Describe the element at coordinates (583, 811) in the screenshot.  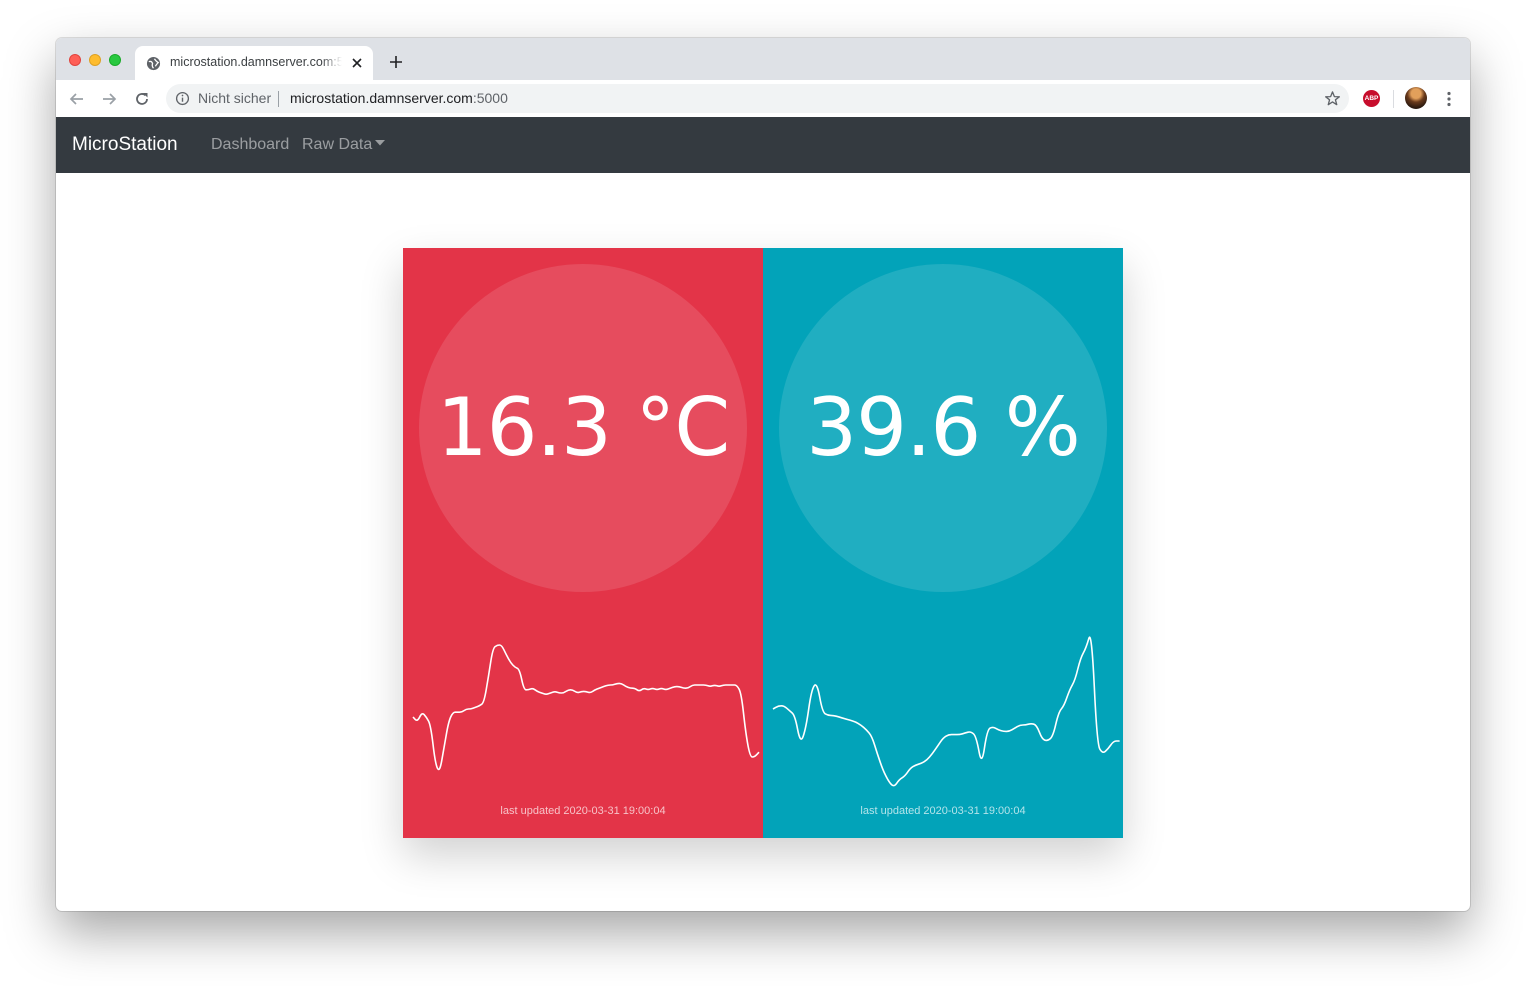
I see `temperature-last-updated: last updated 2020-03-31 19:00:04` at that location.